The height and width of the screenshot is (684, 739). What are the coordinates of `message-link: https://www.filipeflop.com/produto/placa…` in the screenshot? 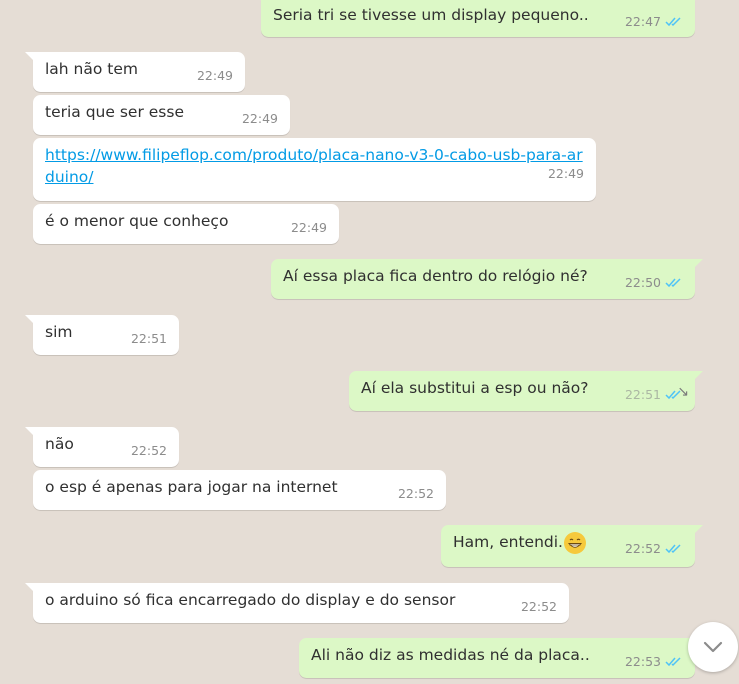 It's located at (314, 166).